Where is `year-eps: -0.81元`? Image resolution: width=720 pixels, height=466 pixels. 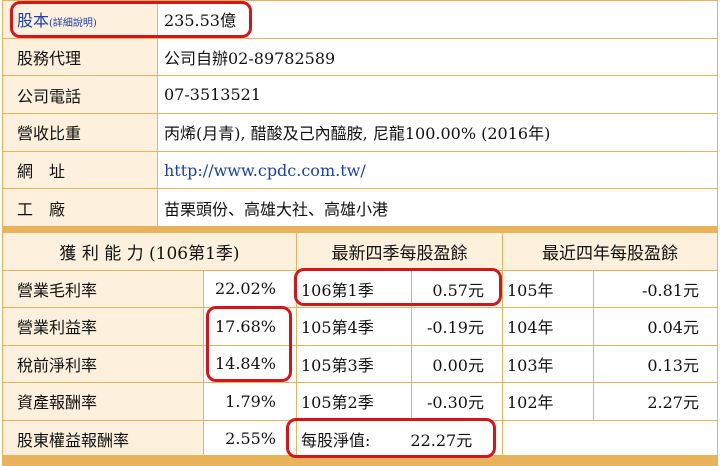
year-eps: -0.81元 is located at coordinates (655, 288).